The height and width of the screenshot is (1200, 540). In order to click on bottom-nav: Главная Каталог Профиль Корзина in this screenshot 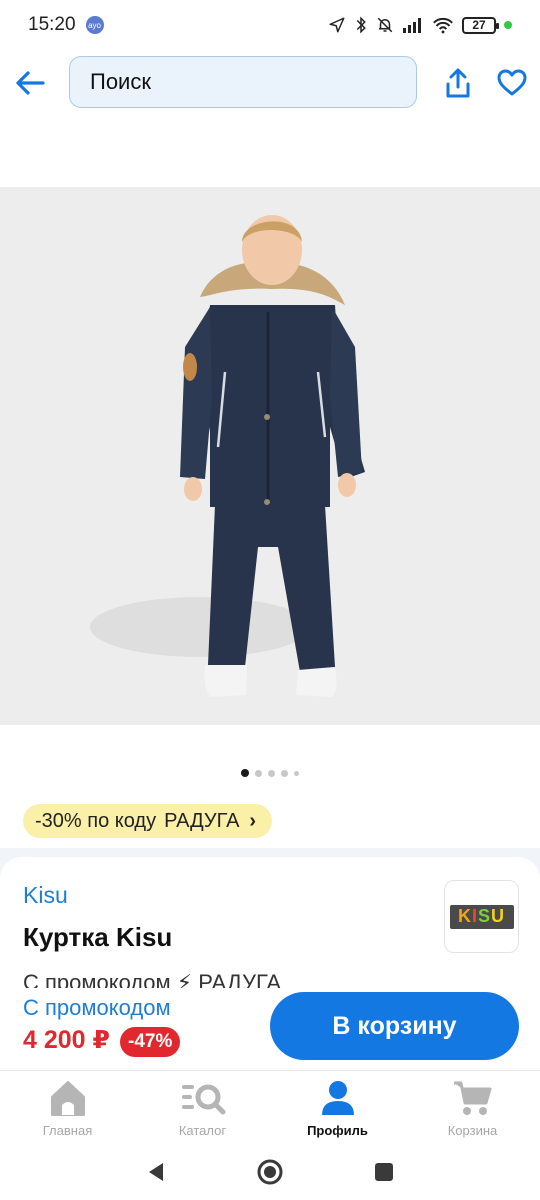, I will do `click(270, 1107)`.